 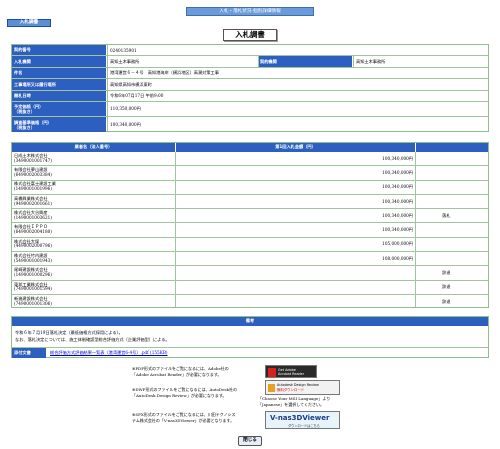 What do you see at coordinates (371, 61) in the screenshot?
I see `value-contract-agency: 高知土木事務所` at bounding box center [371, 61].